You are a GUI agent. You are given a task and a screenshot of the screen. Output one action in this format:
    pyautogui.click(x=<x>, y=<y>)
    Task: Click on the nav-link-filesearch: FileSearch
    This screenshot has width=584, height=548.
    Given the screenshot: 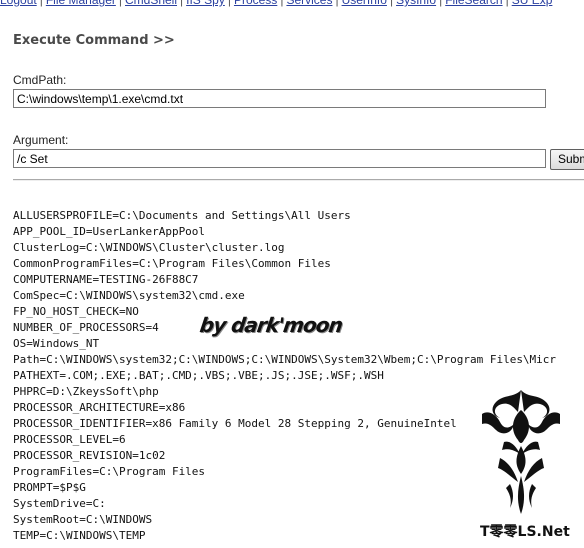 What is the action you would take?
    pyautogui.click(x=473, y=3)
    